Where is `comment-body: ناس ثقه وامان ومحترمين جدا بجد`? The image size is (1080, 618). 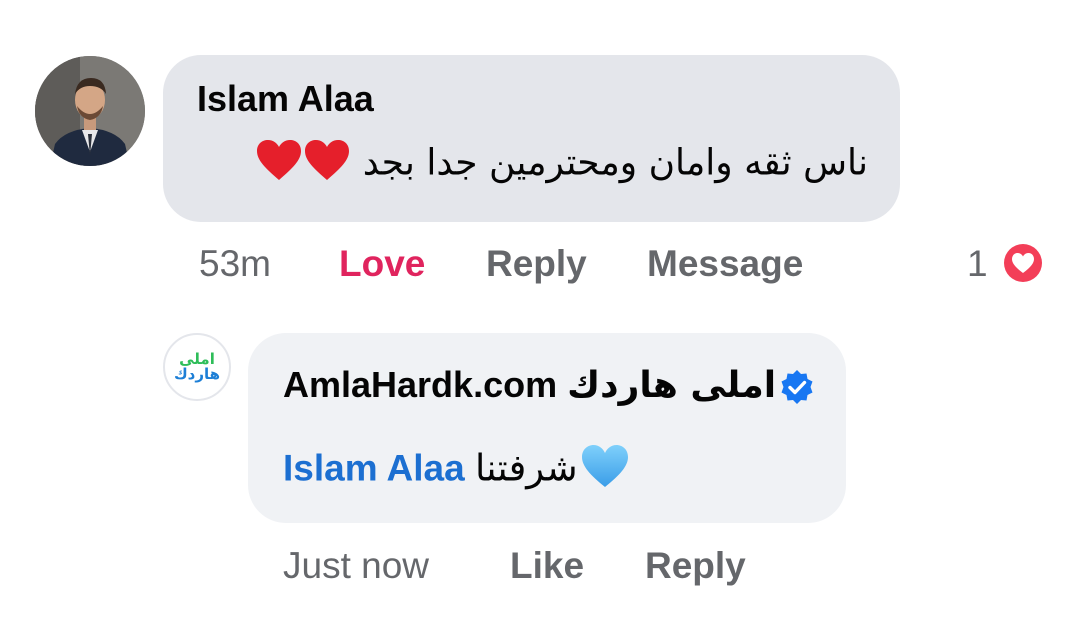 comment-body: ناس ثقه وامان ومحترمين جدا بجد is located at coordinates (615, 163).